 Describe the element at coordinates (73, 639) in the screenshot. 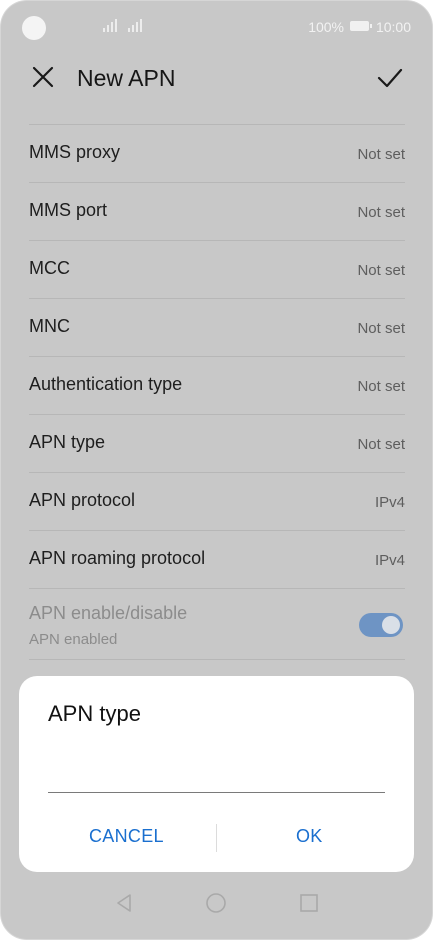

I see `setting-sublabel: APN enabled` at that location.